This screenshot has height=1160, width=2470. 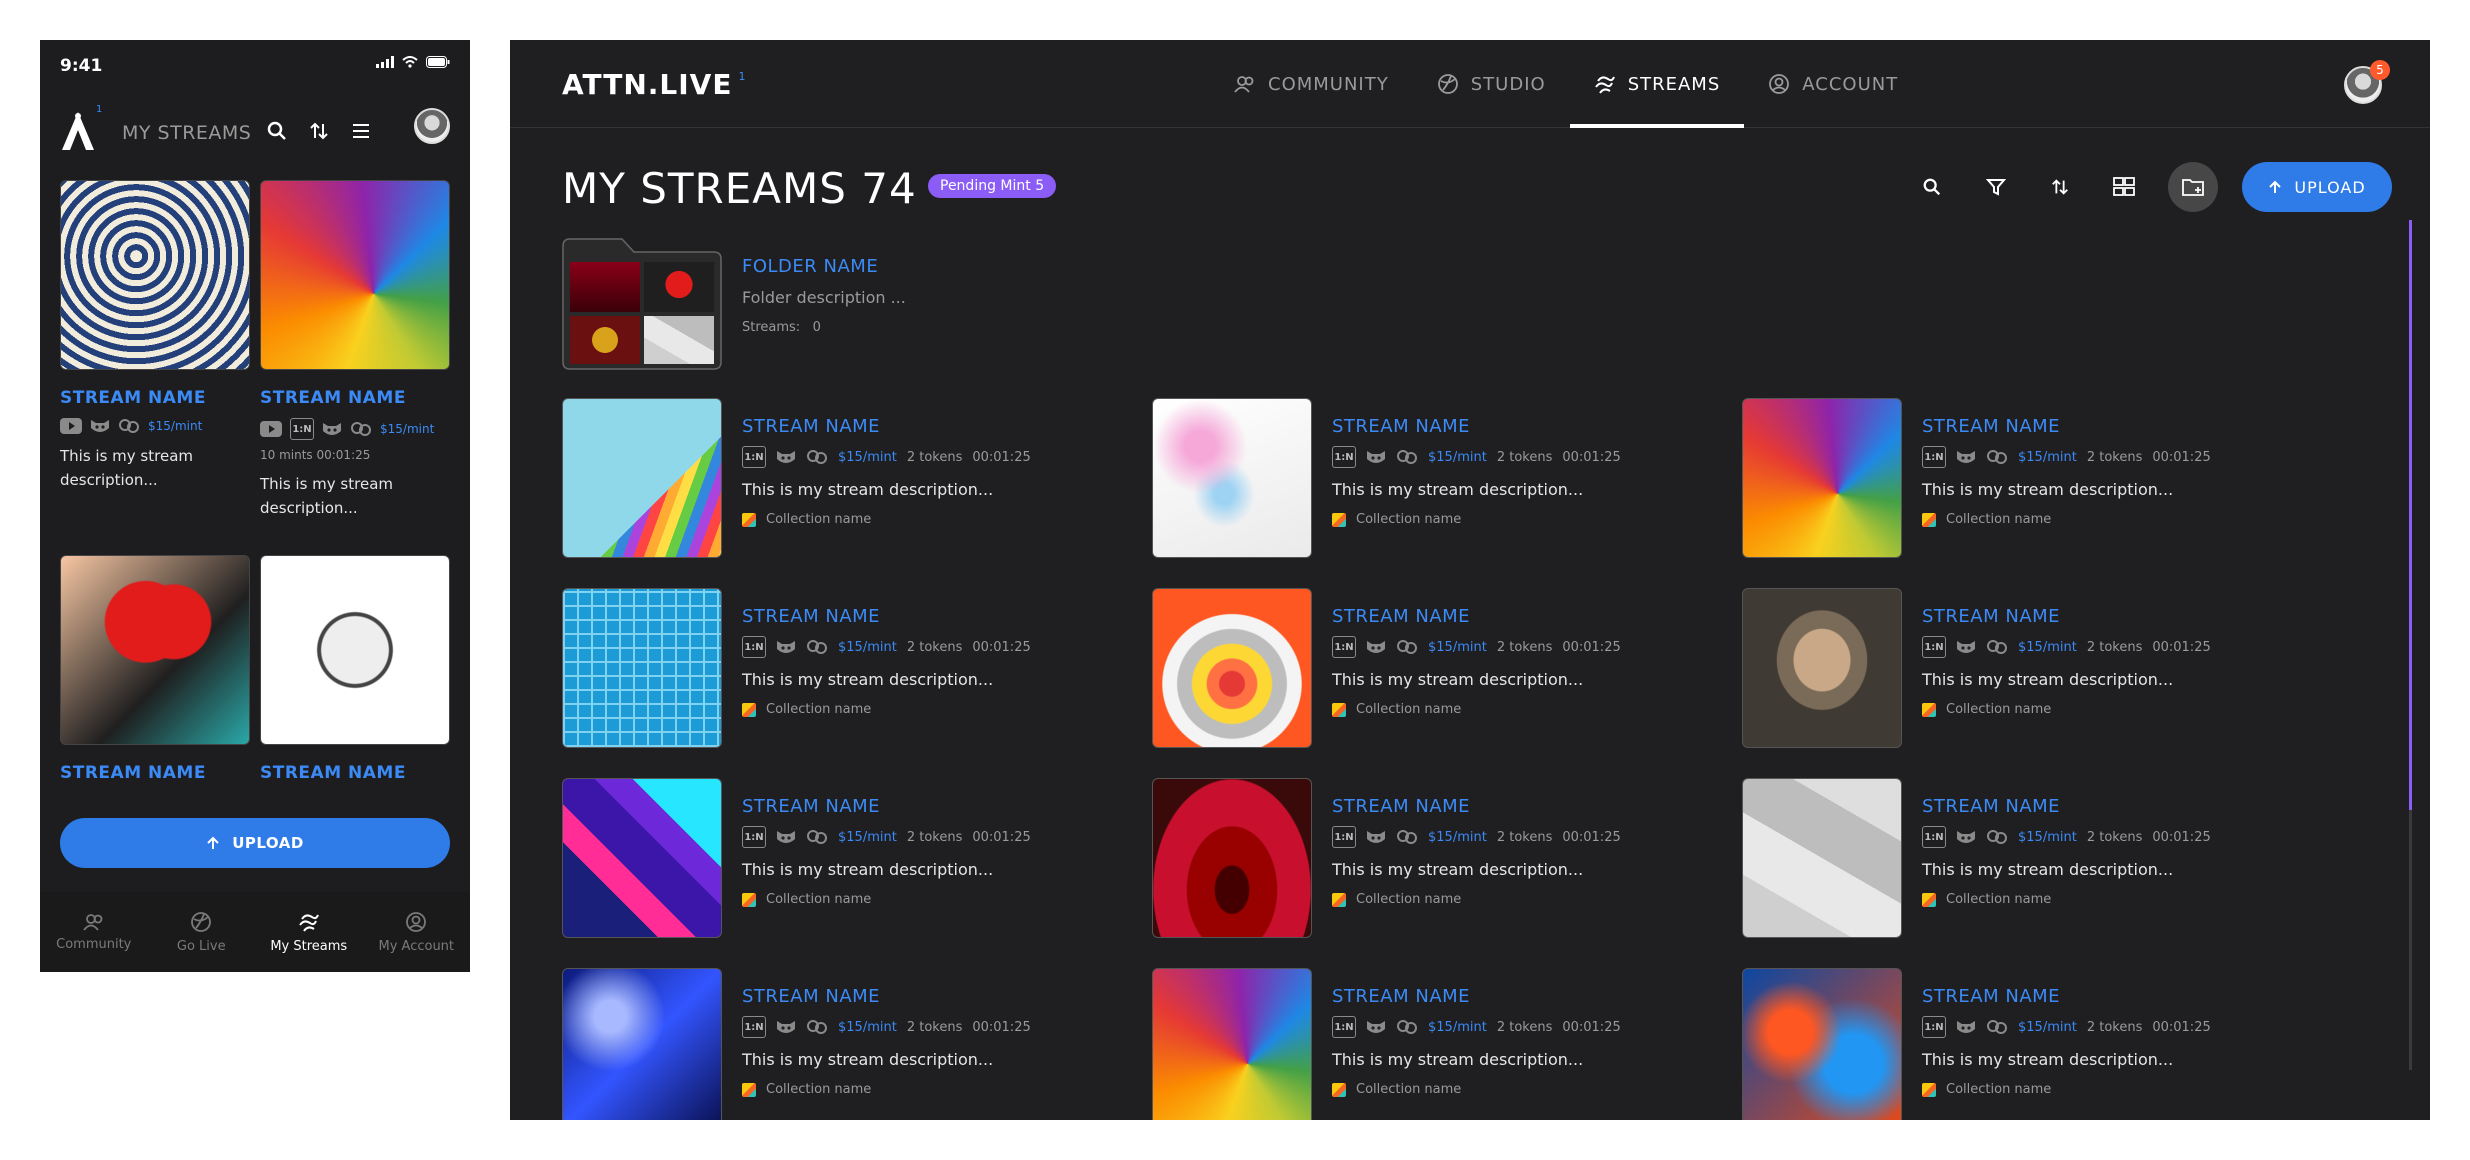 I want to click on search-icon, so click(x=277, y=131).